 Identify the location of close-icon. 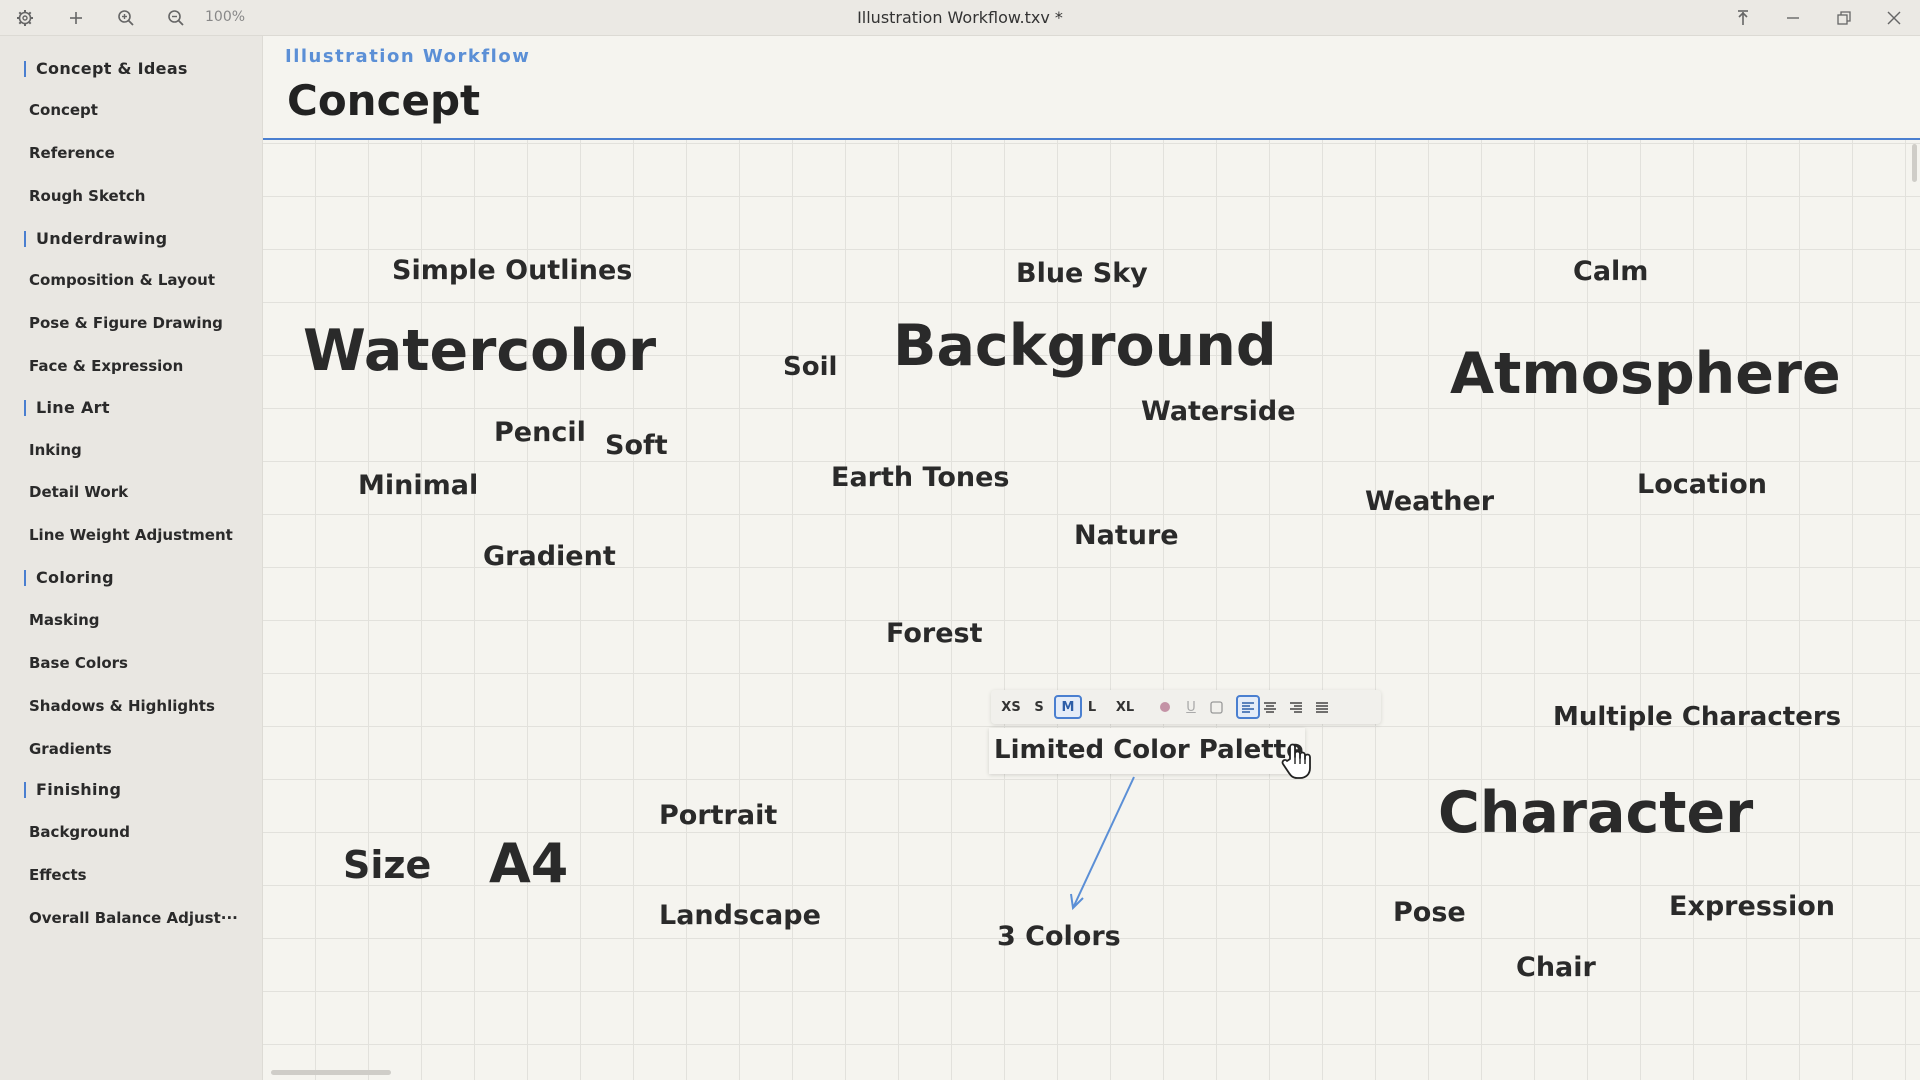
(1894, 18).